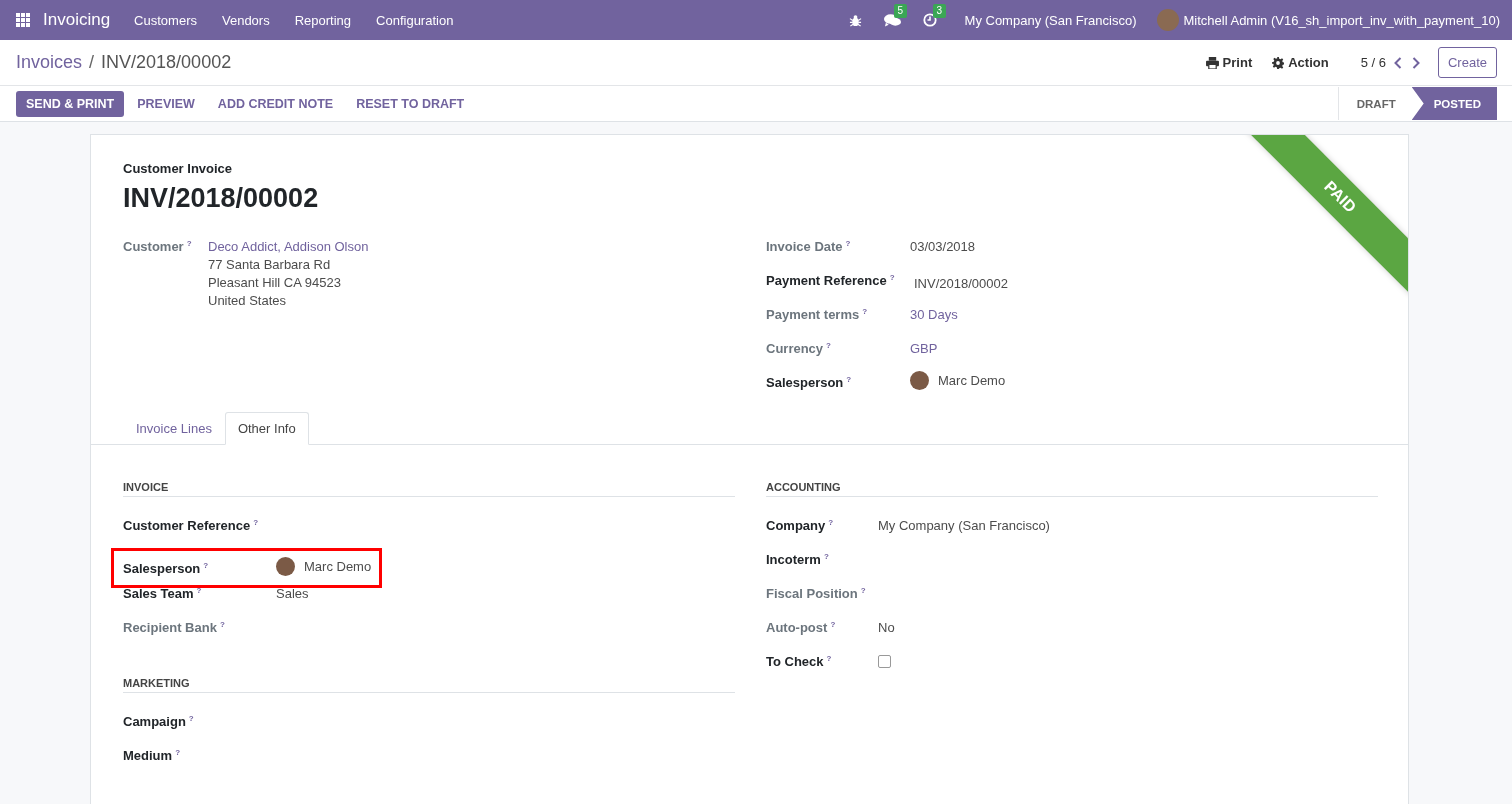 Image resolution: width=1512 pixels, height=804 pixels. I want to click on notification-badge: 3, so click(939, 11).